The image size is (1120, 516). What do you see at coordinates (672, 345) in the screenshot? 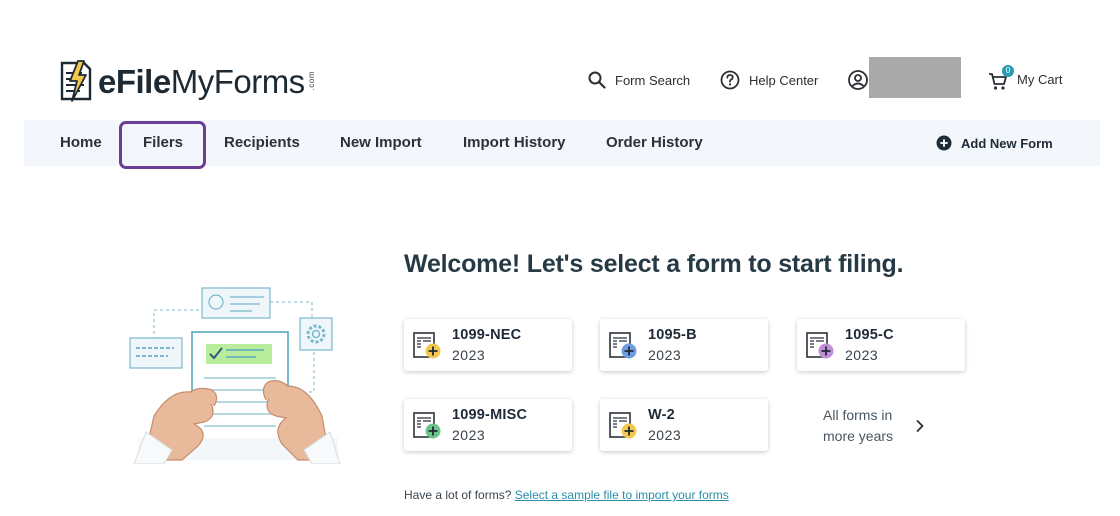
I see `form-card-text: 1095-B 2023` at bounding box center [672, 345].